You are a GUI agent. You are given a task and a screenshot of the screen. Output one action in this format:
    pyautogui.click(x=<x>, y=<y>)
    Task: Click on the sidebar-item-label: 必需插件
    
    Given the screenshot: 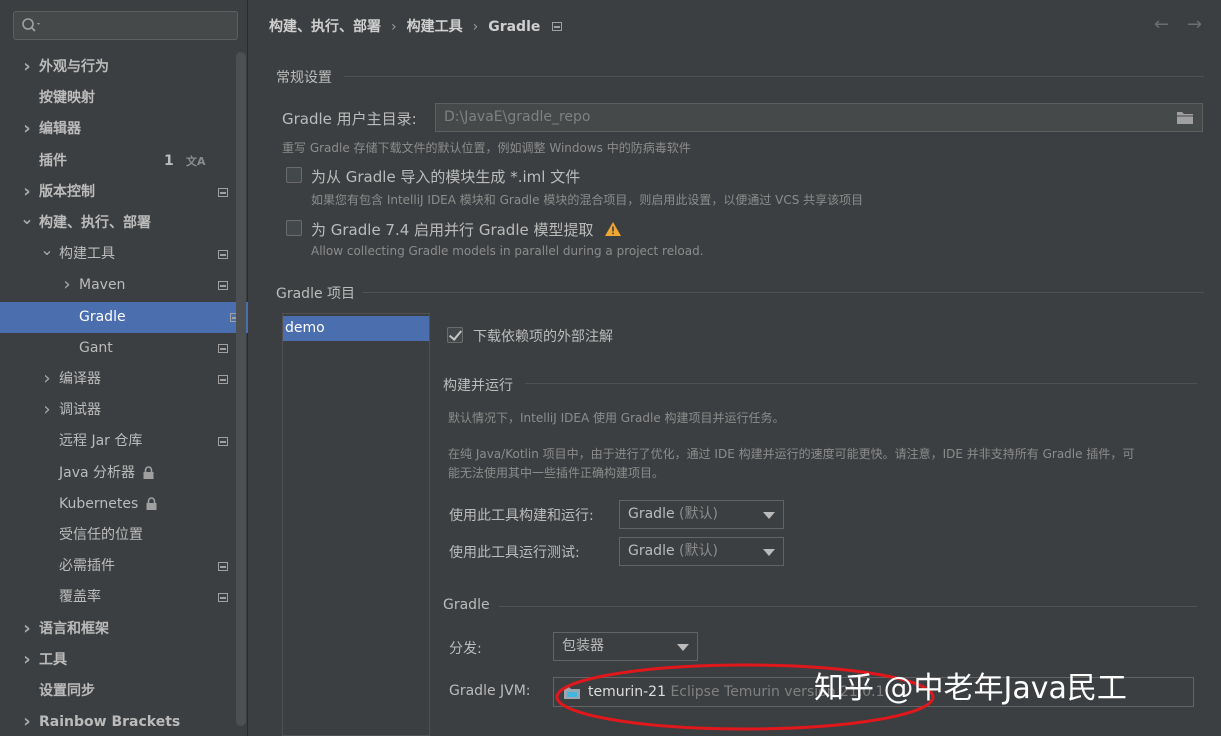 What is the action you would take?
    pyautogui.click(x=87, y=566)
    